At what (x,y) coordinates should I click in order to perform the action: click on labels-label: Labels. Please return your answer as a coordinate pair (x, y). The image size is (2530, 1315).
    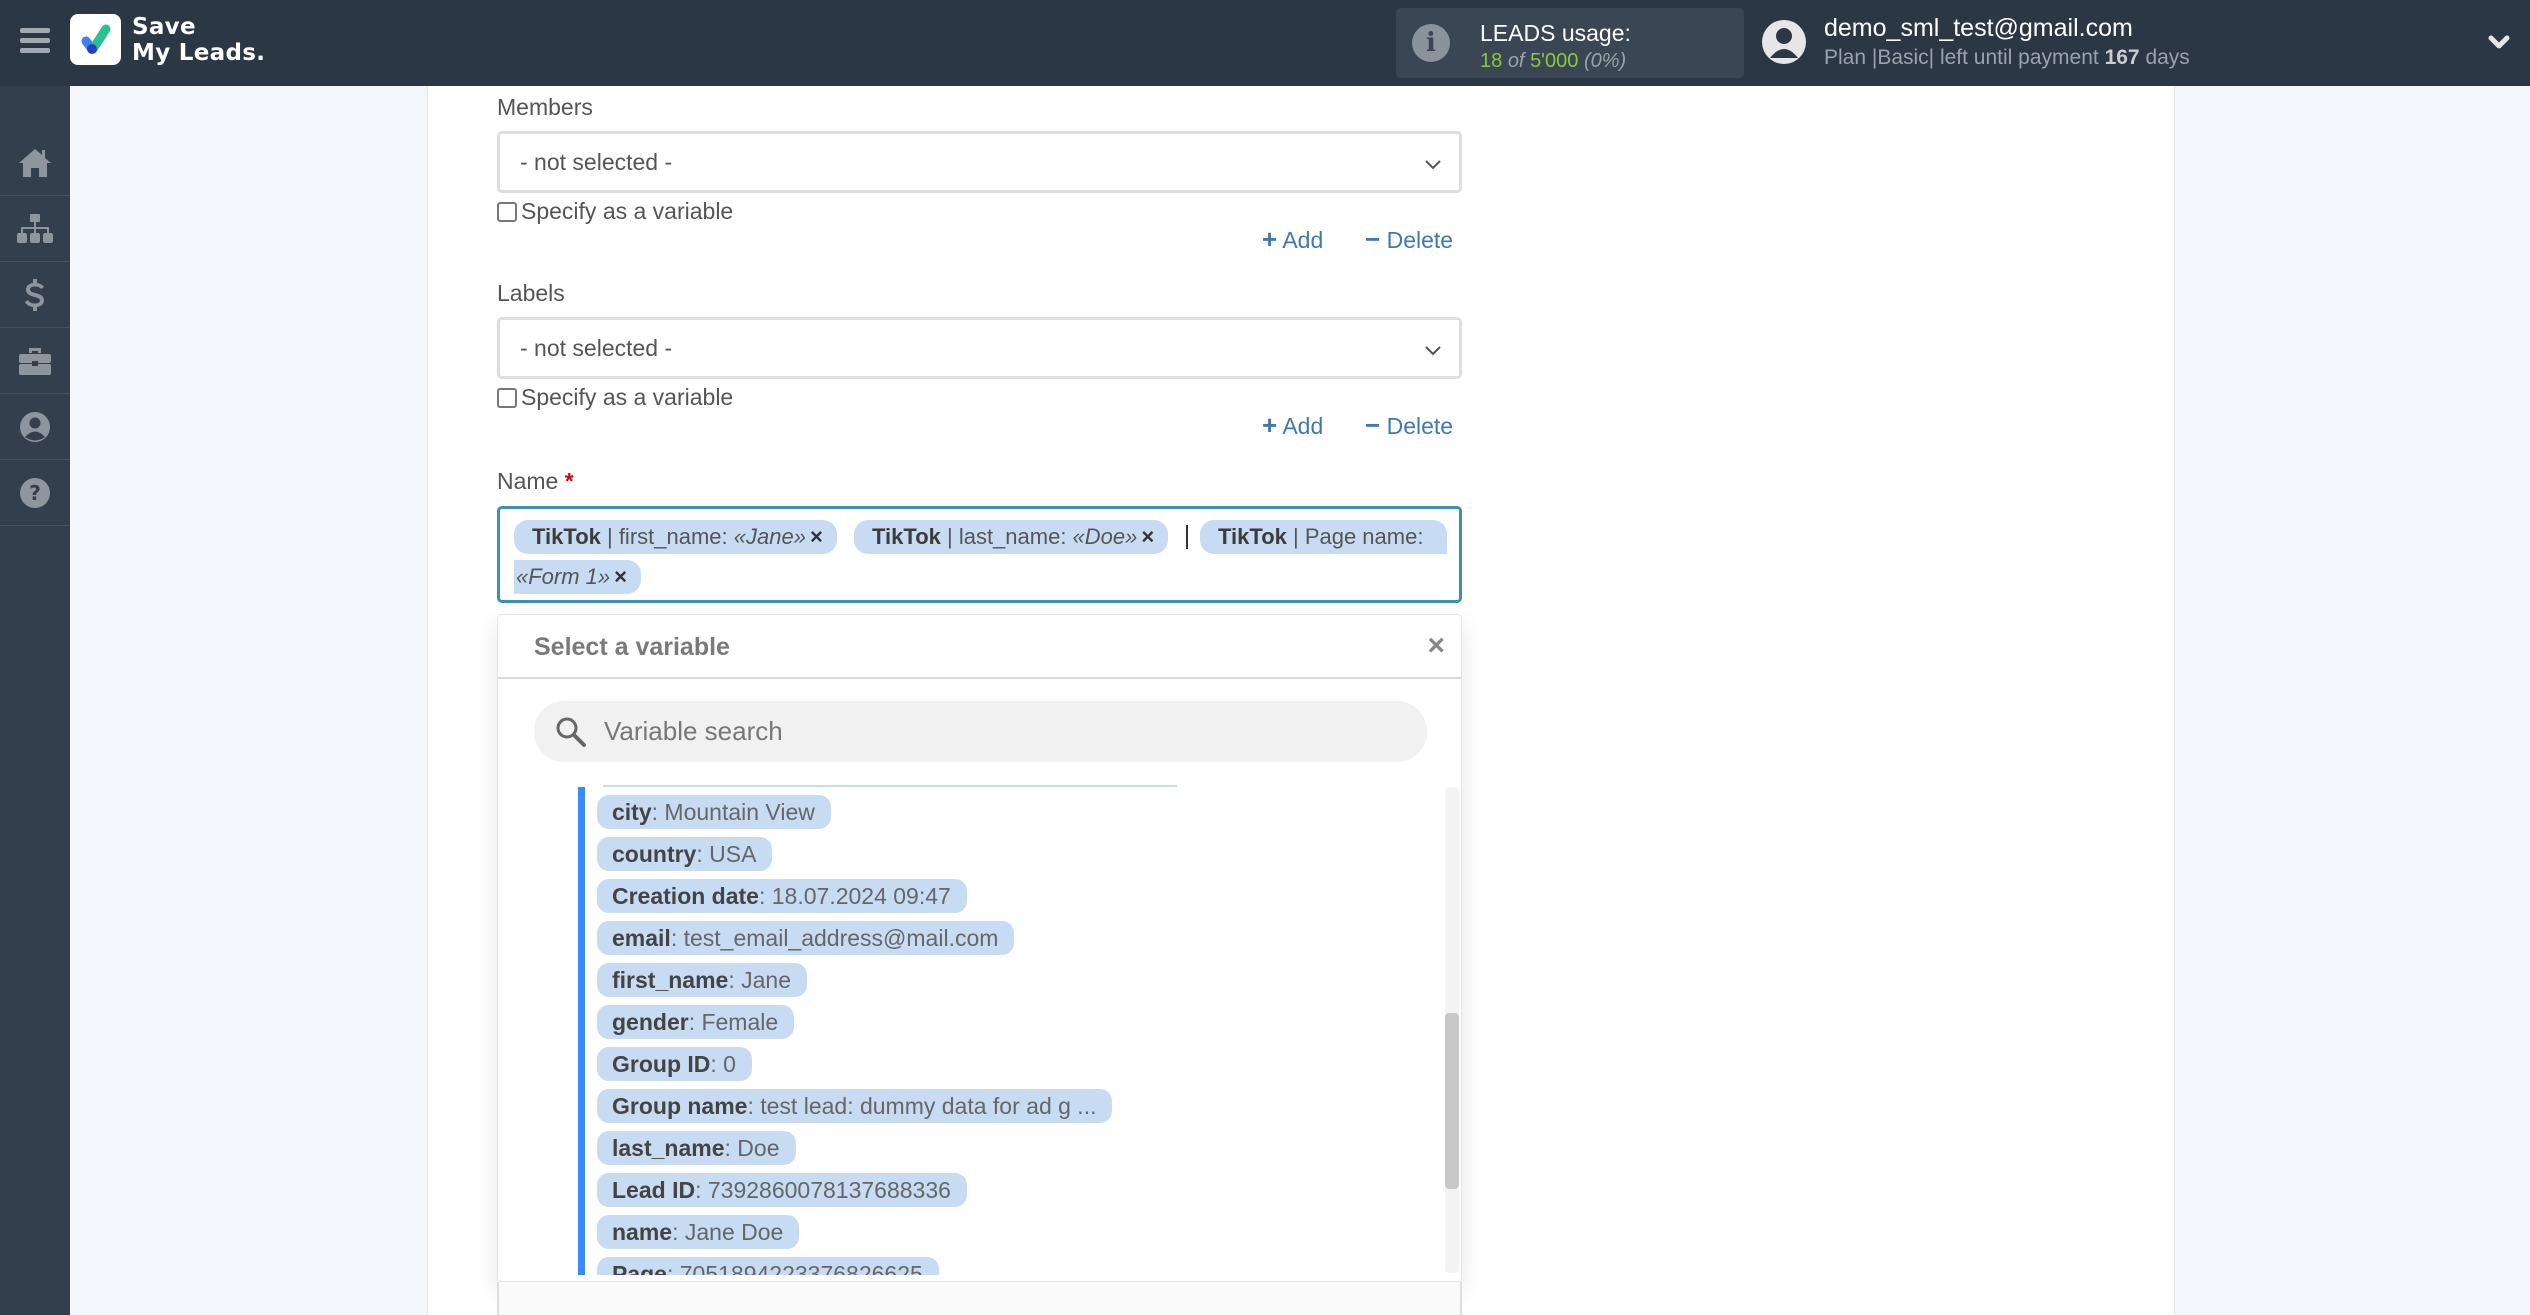
    Looking at the image, I should click on (531, 293).